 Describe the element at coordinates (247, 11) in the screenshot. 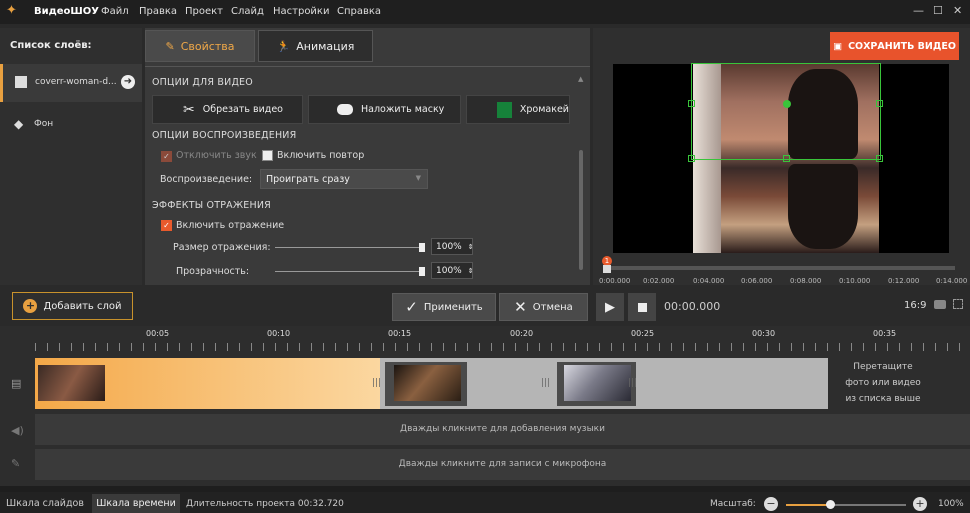

I see `menu-slide: Слайд` at that location.